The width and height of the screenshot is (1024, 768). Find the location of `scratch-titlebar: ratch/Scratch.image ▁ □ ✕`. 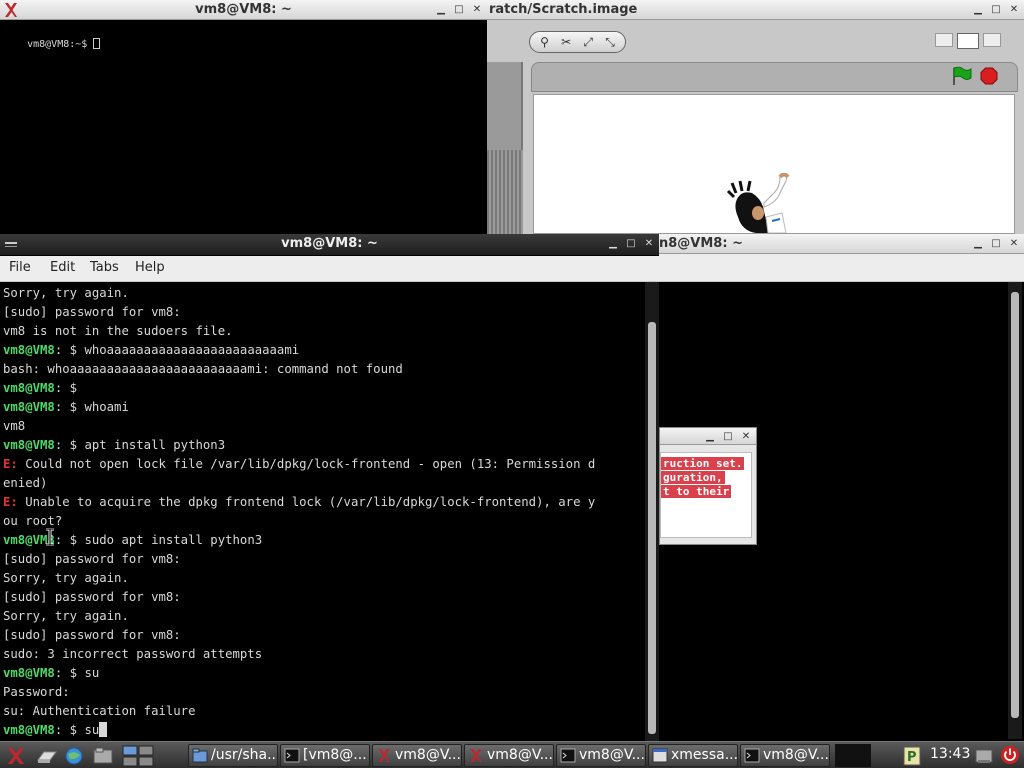

scratch-titlebar: ratch/Scratch.image ▁ □ ✕ is located at coordinates (755, 10).